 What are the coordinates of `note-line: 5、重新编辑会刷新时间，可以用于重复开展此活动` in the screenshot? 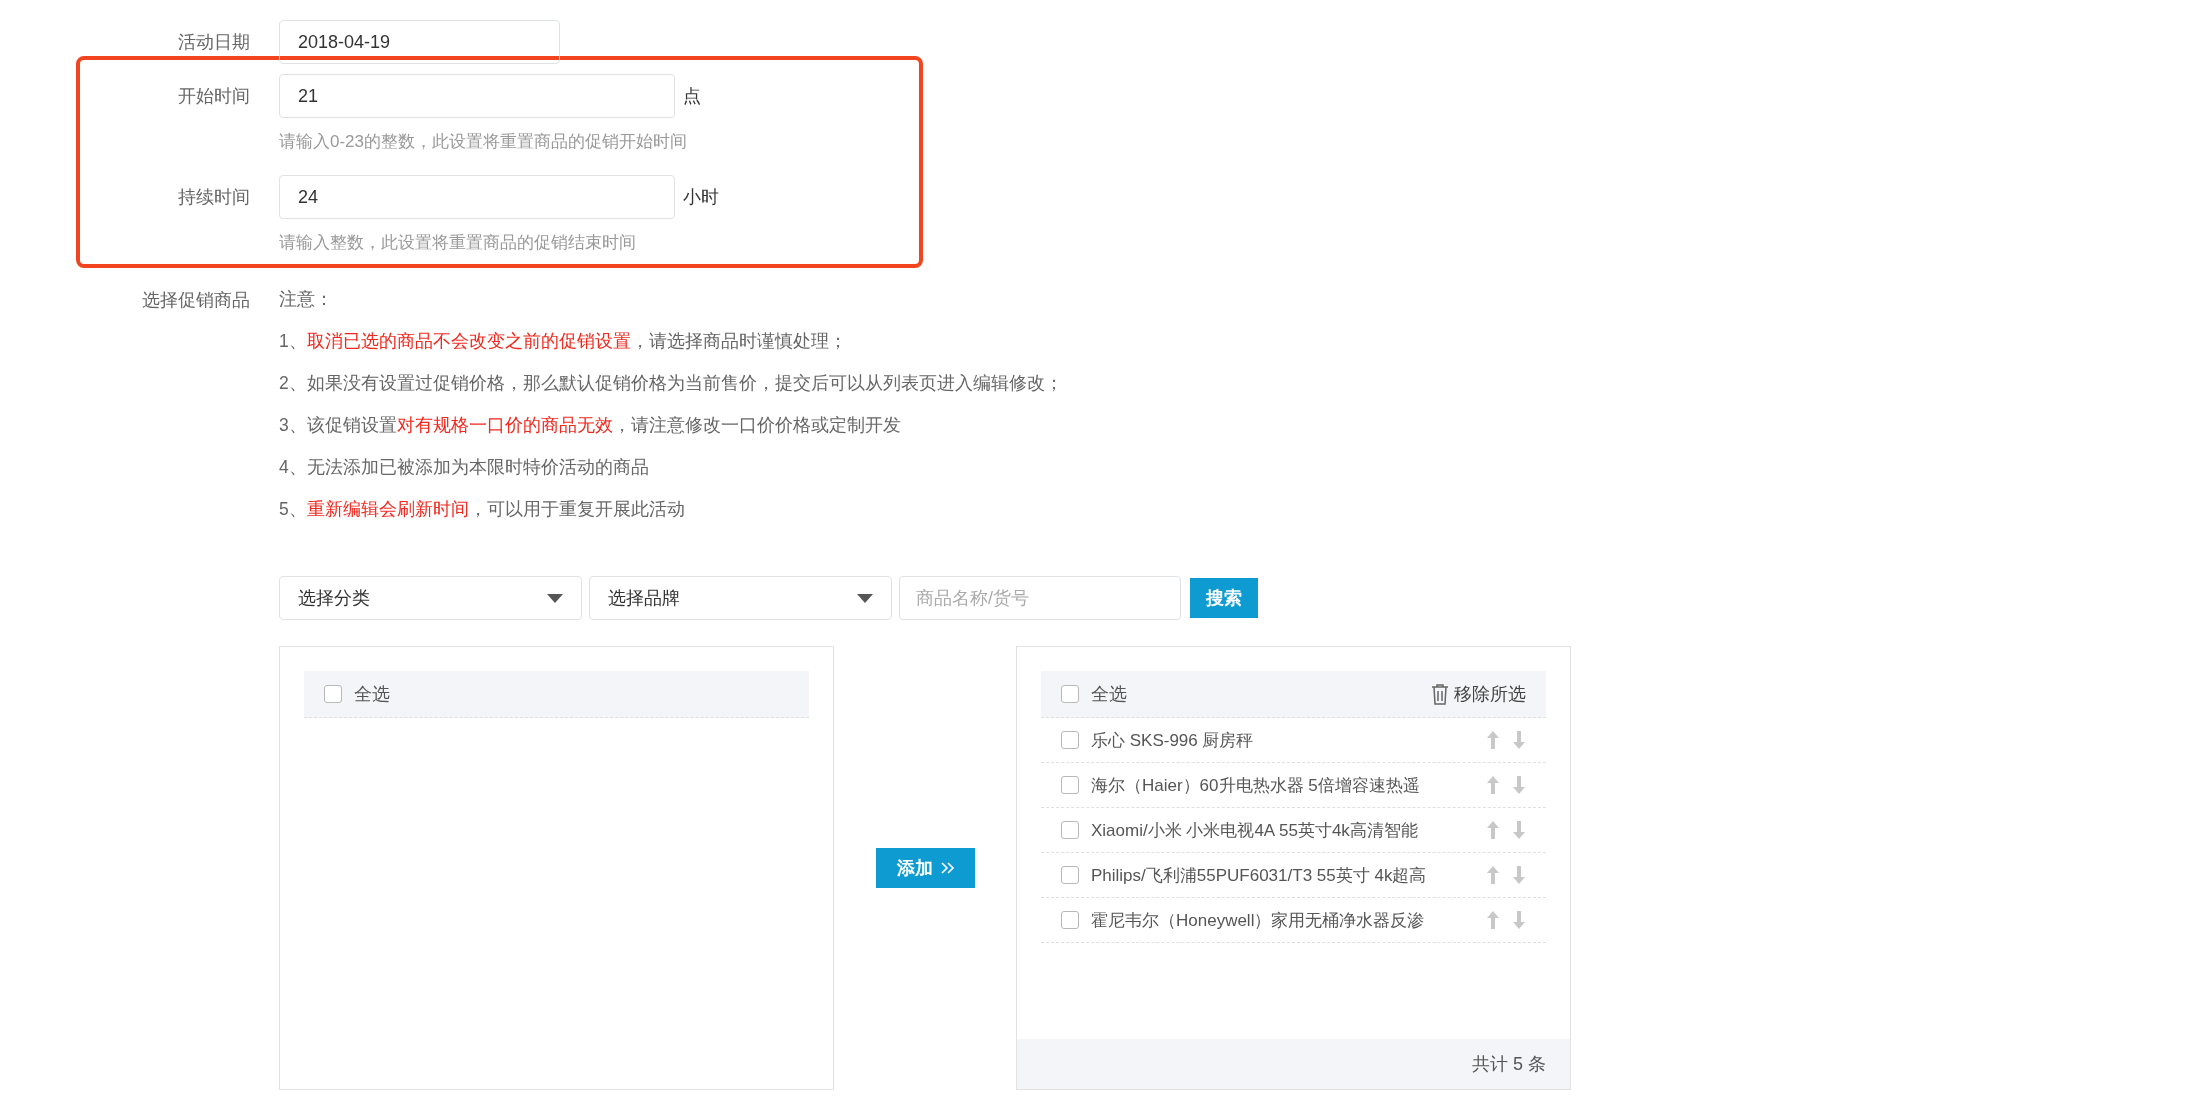 It's located at (482, 509).